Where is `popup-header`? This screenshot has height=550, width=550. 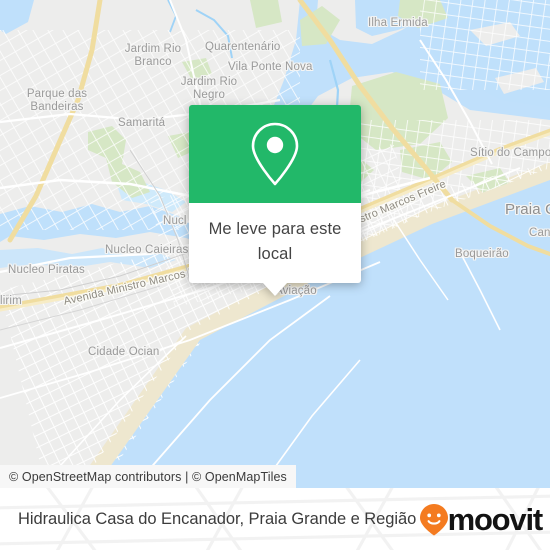 popup-header is located at coordinates (275, 154).